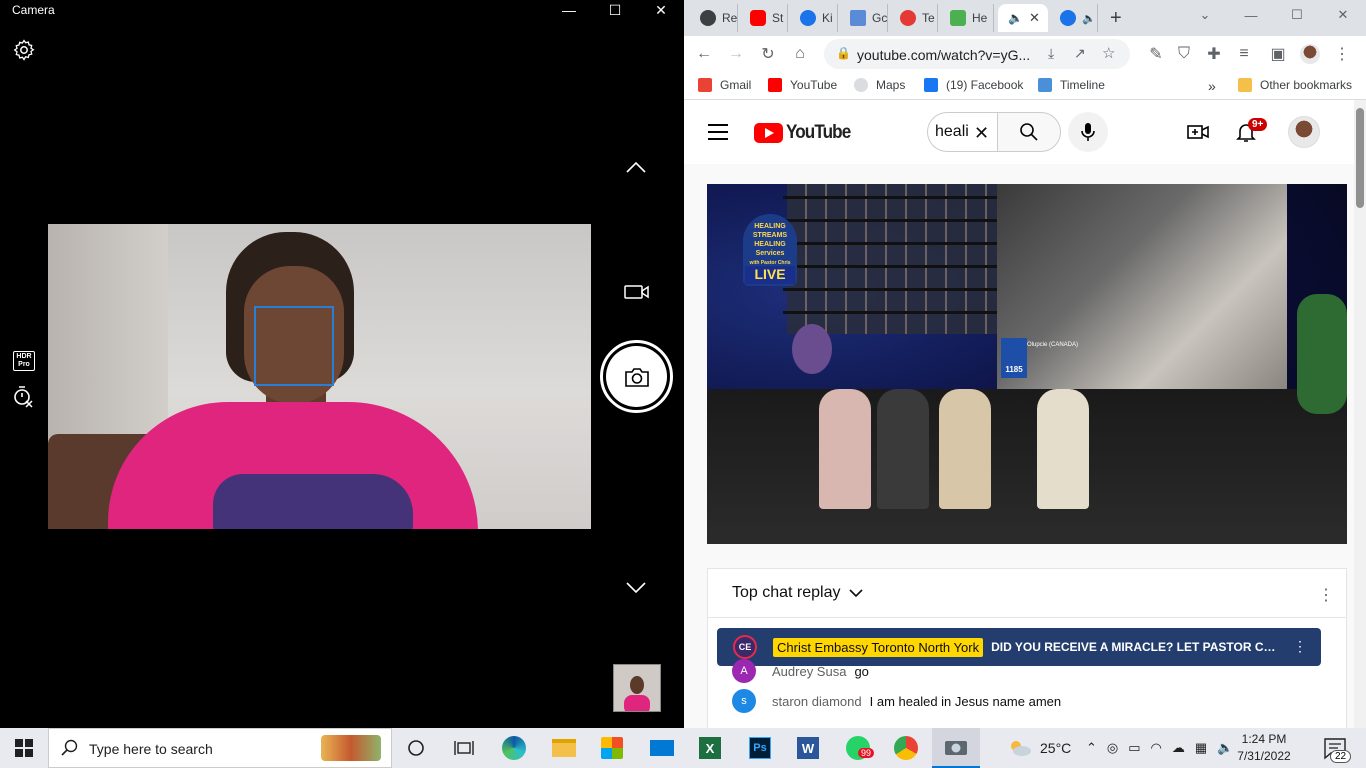 The image size is (1366, 768). I want to click on cortana-icon, so click(416, 748).